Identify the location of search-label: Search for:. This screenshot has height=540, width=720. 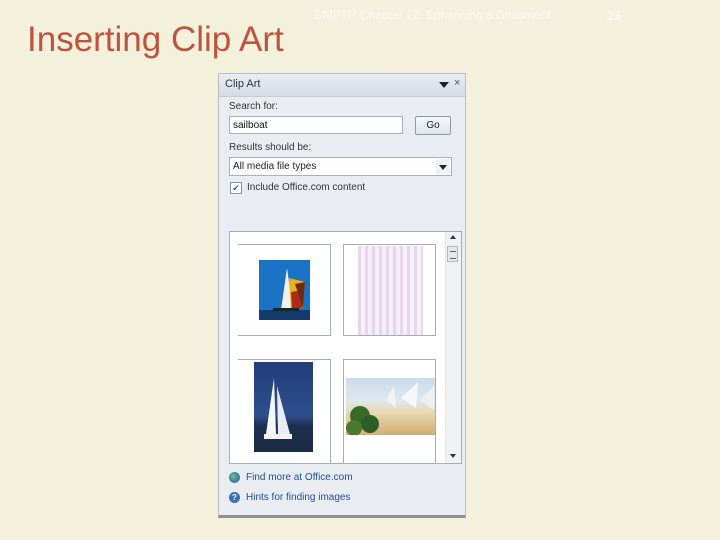
(253, 106).